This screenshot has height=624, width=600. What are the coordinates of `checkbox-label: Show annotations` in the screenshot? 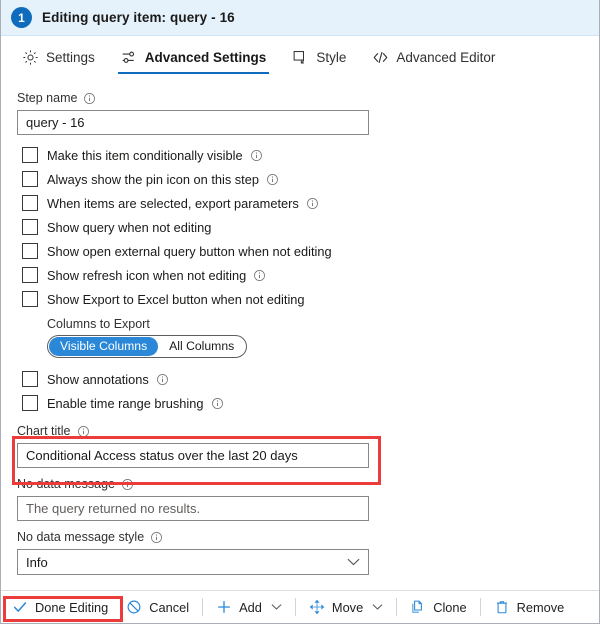 It's located at (98, 379).